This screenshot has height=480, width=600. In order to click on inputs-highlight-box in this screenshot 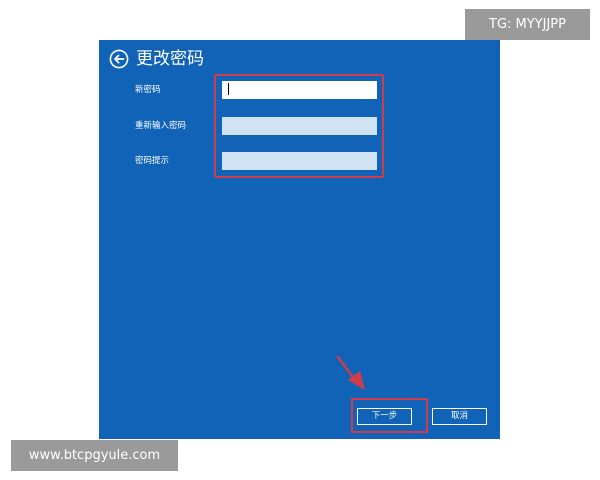, I will do `click(299, 126)`.